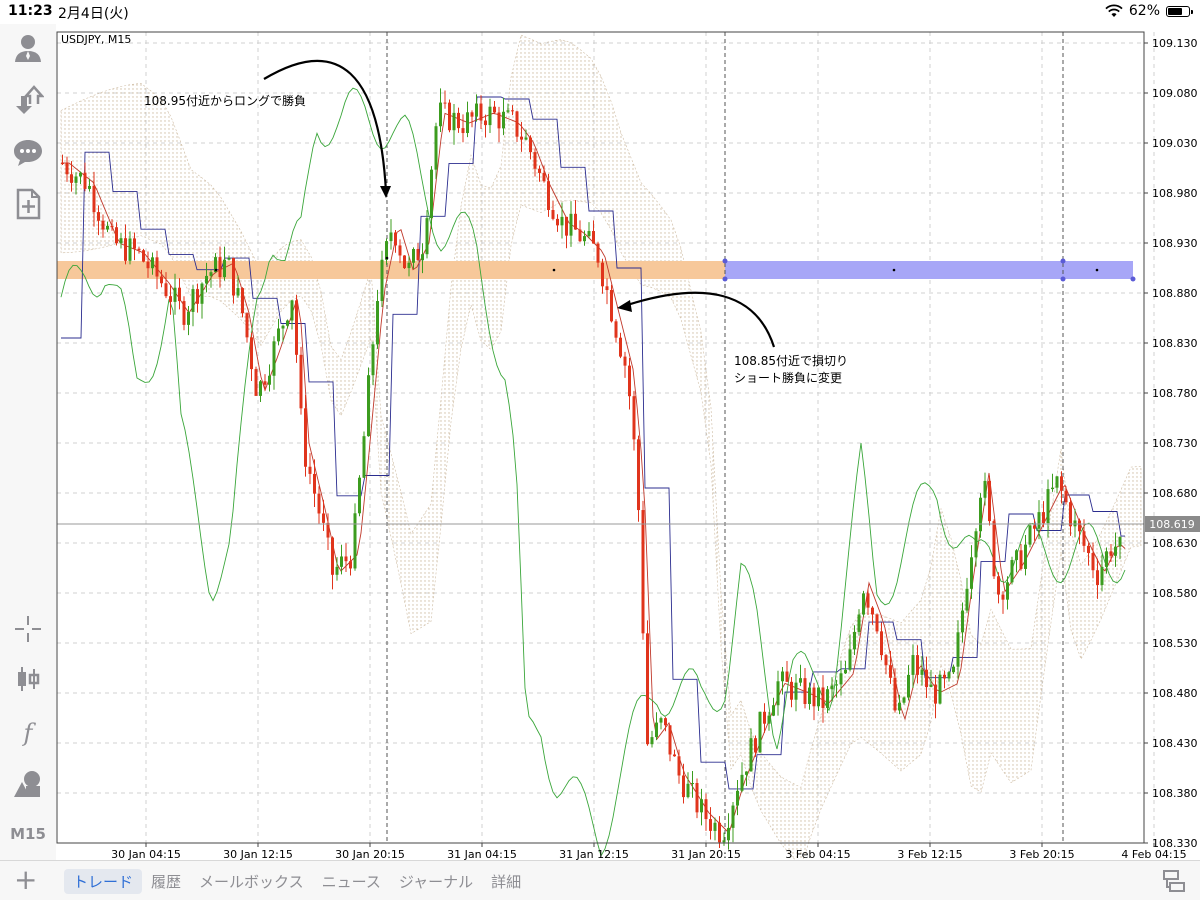 The width and height of the screenshot is (1200, 900). I want to click on wifi-icon, so click(1114, 10).